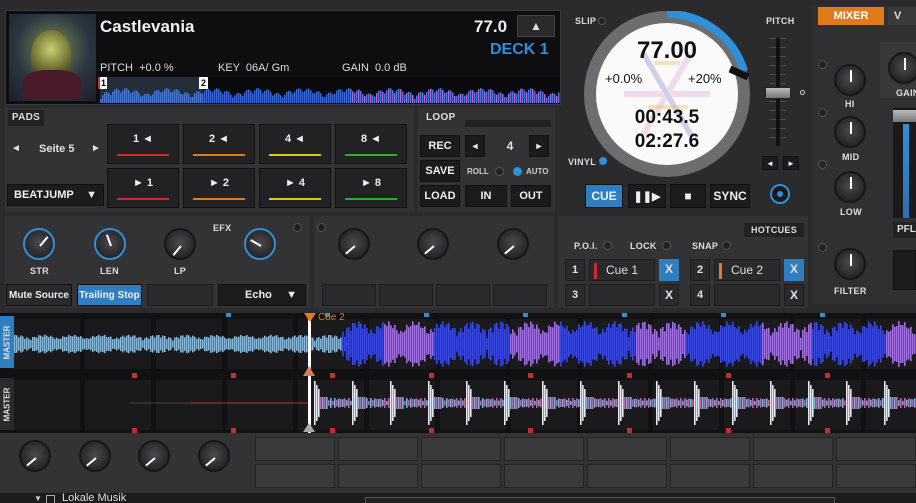 The height and width of the screenshot is (503, 916). Describe the element at coordinates (517, 171) in the screenshot. I see `auto-led` at that location.